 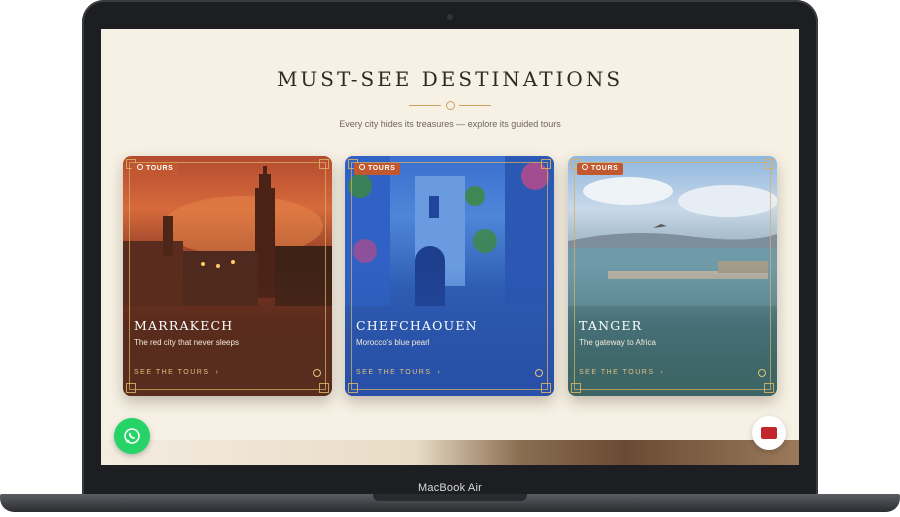 I want to click on card-city: MARRAKECH, so click(x=184, y=325).